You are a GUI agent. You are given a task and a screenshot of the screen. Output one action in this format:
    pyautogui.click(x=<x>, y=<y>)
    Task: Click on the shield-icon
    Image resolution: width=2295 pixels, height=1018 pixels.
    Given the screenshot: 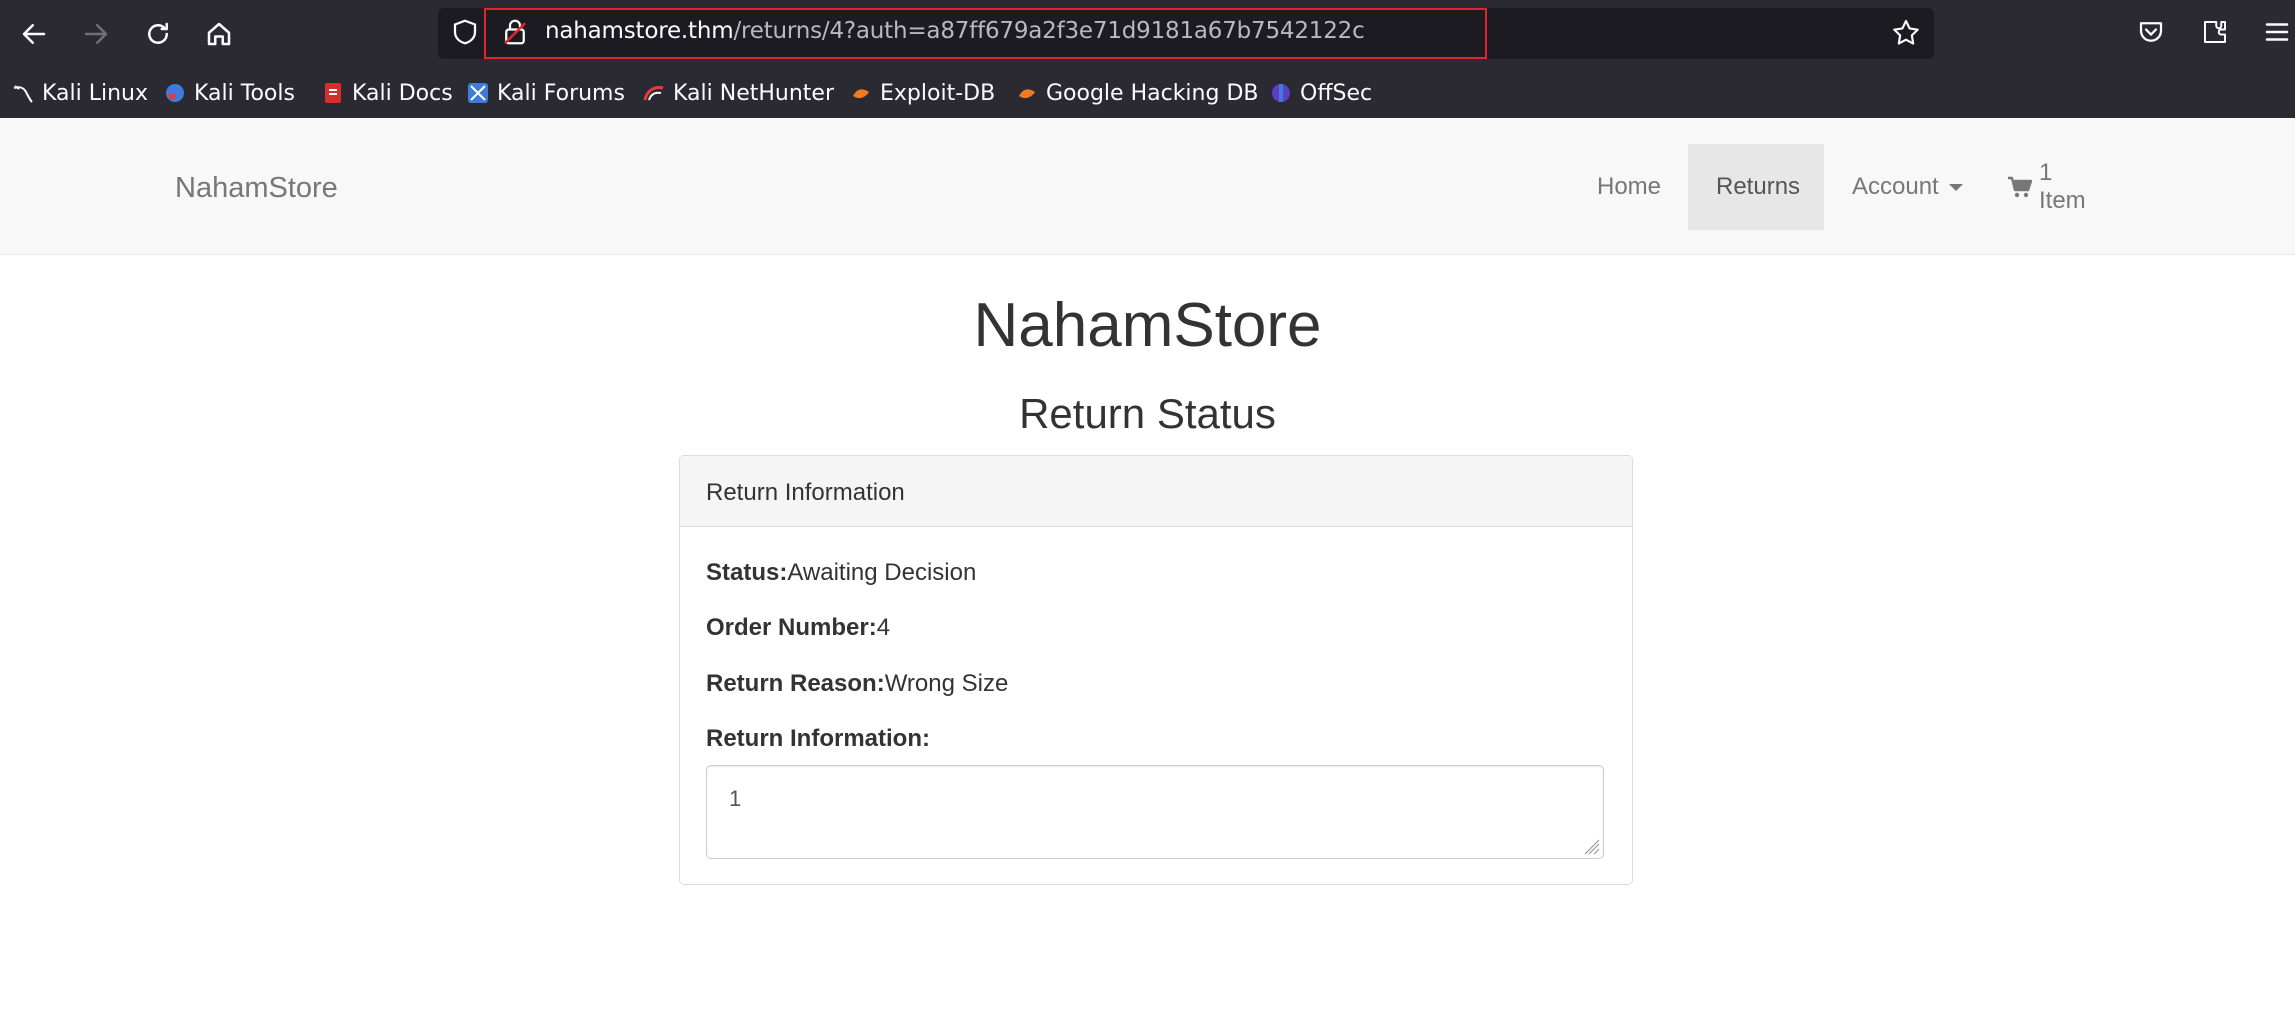 What is the action you would take?
    pyautogui.click(x=465, y=32)
    